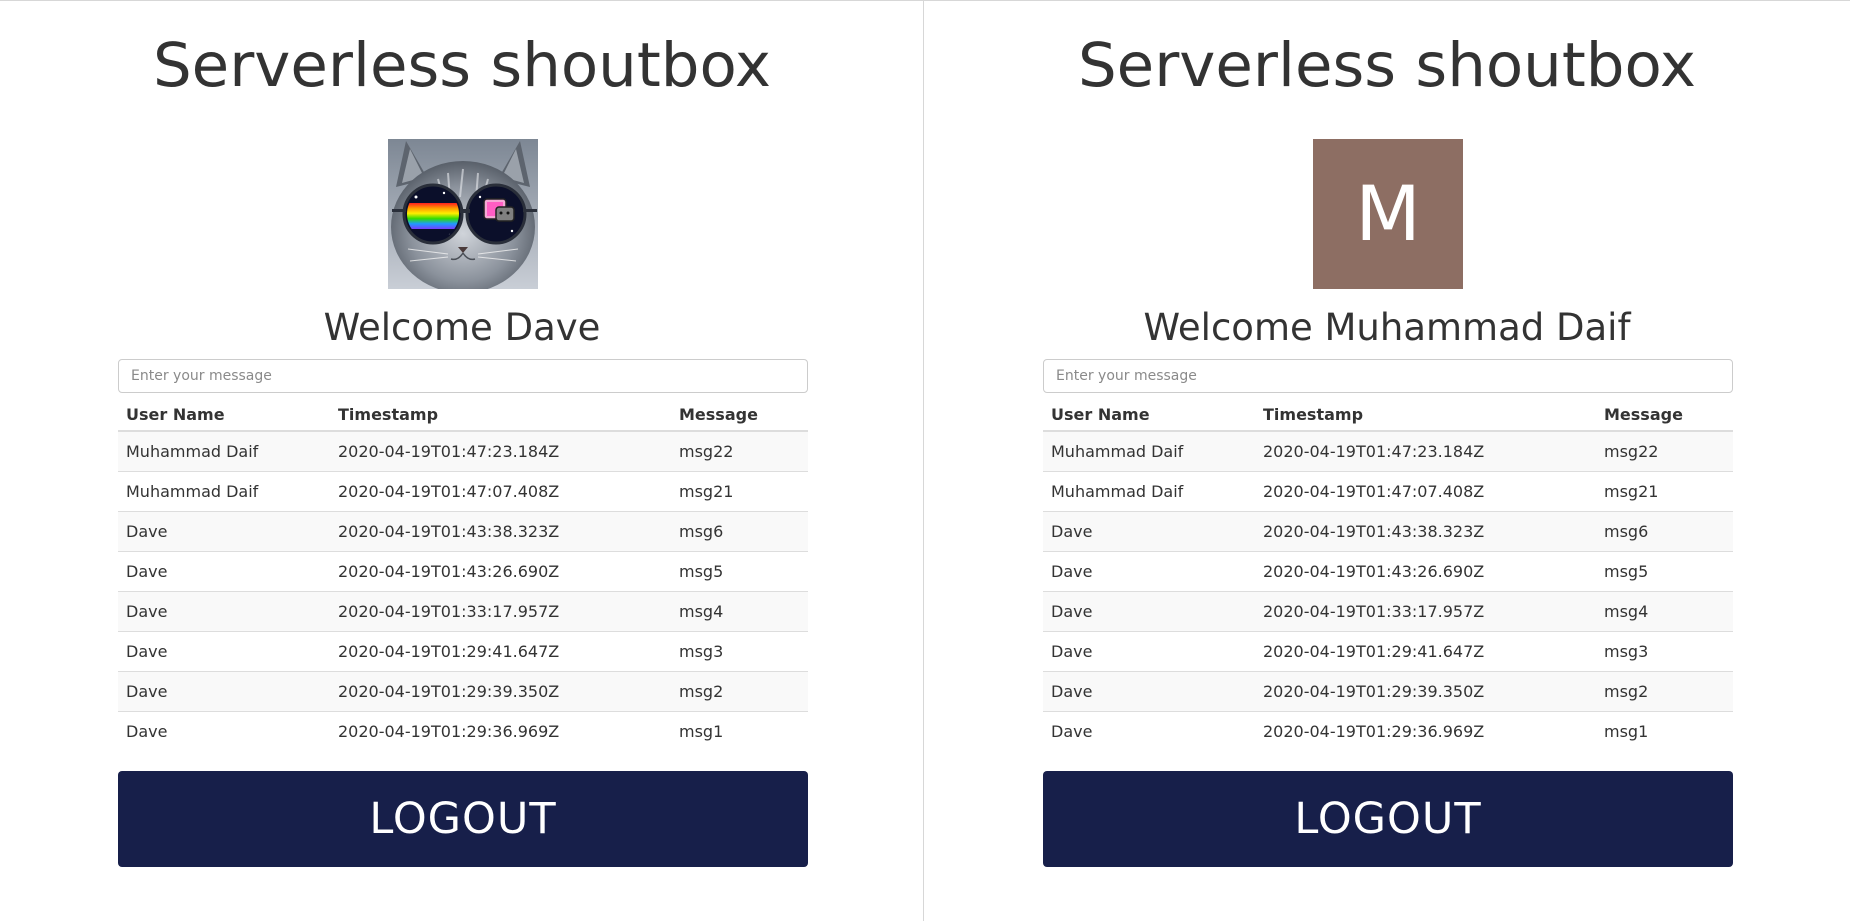 Image resolution: width=1850 pixels, height=921 pixels. I want to click on cat-sunglasses-avatar-icon, so click(463, 214).